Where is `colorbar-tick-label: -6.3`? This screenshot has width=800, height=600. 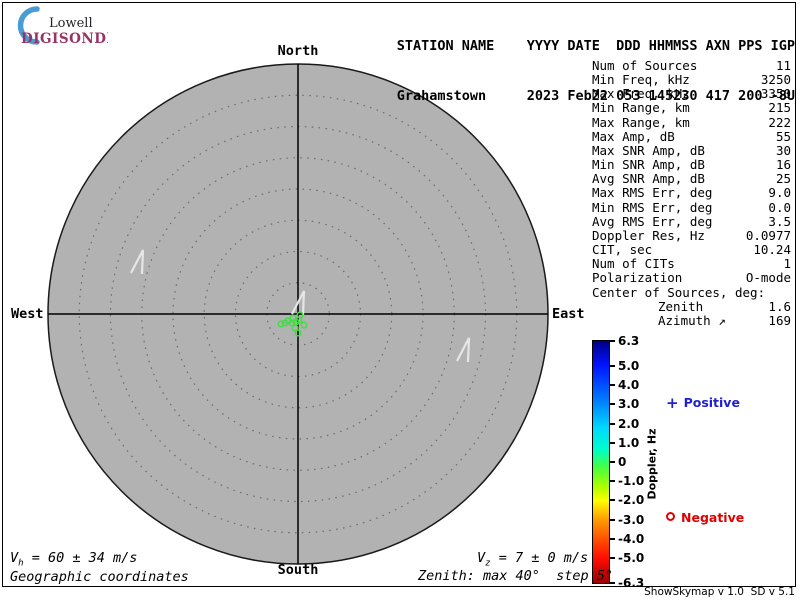 colorbar-tick-label: -6.3 is located at coordinates (631, 583).